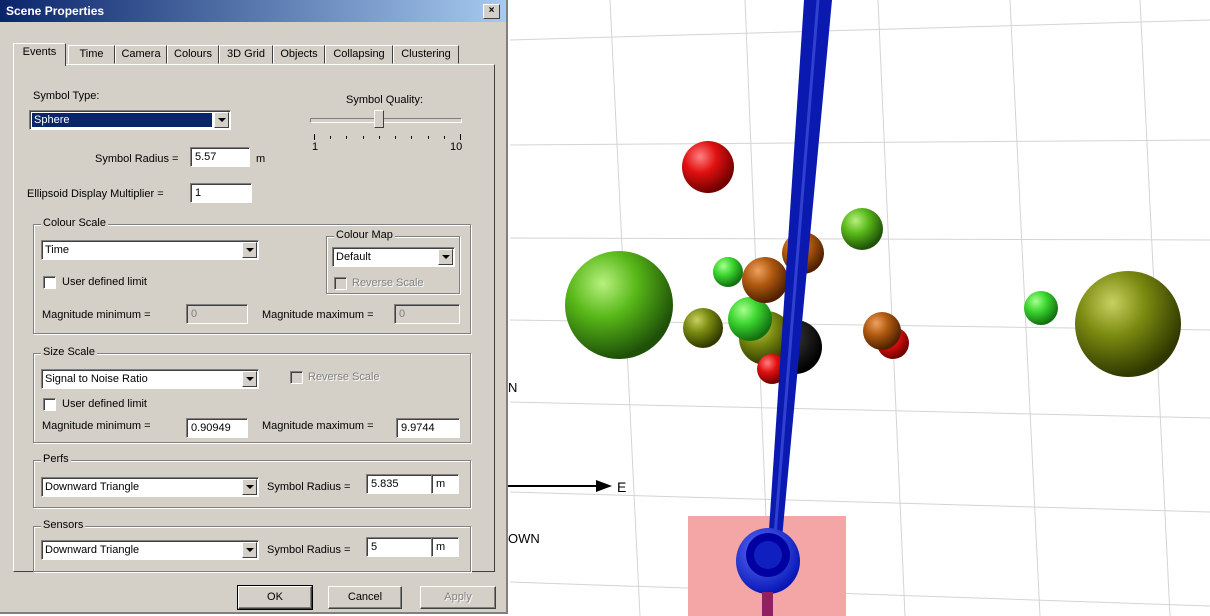 Image resolution: width=1210 pixels, height=616 pixels. Describe the element at coordinates (386, 120) in the screenshot. I see `symbol-quality-track` at that location.